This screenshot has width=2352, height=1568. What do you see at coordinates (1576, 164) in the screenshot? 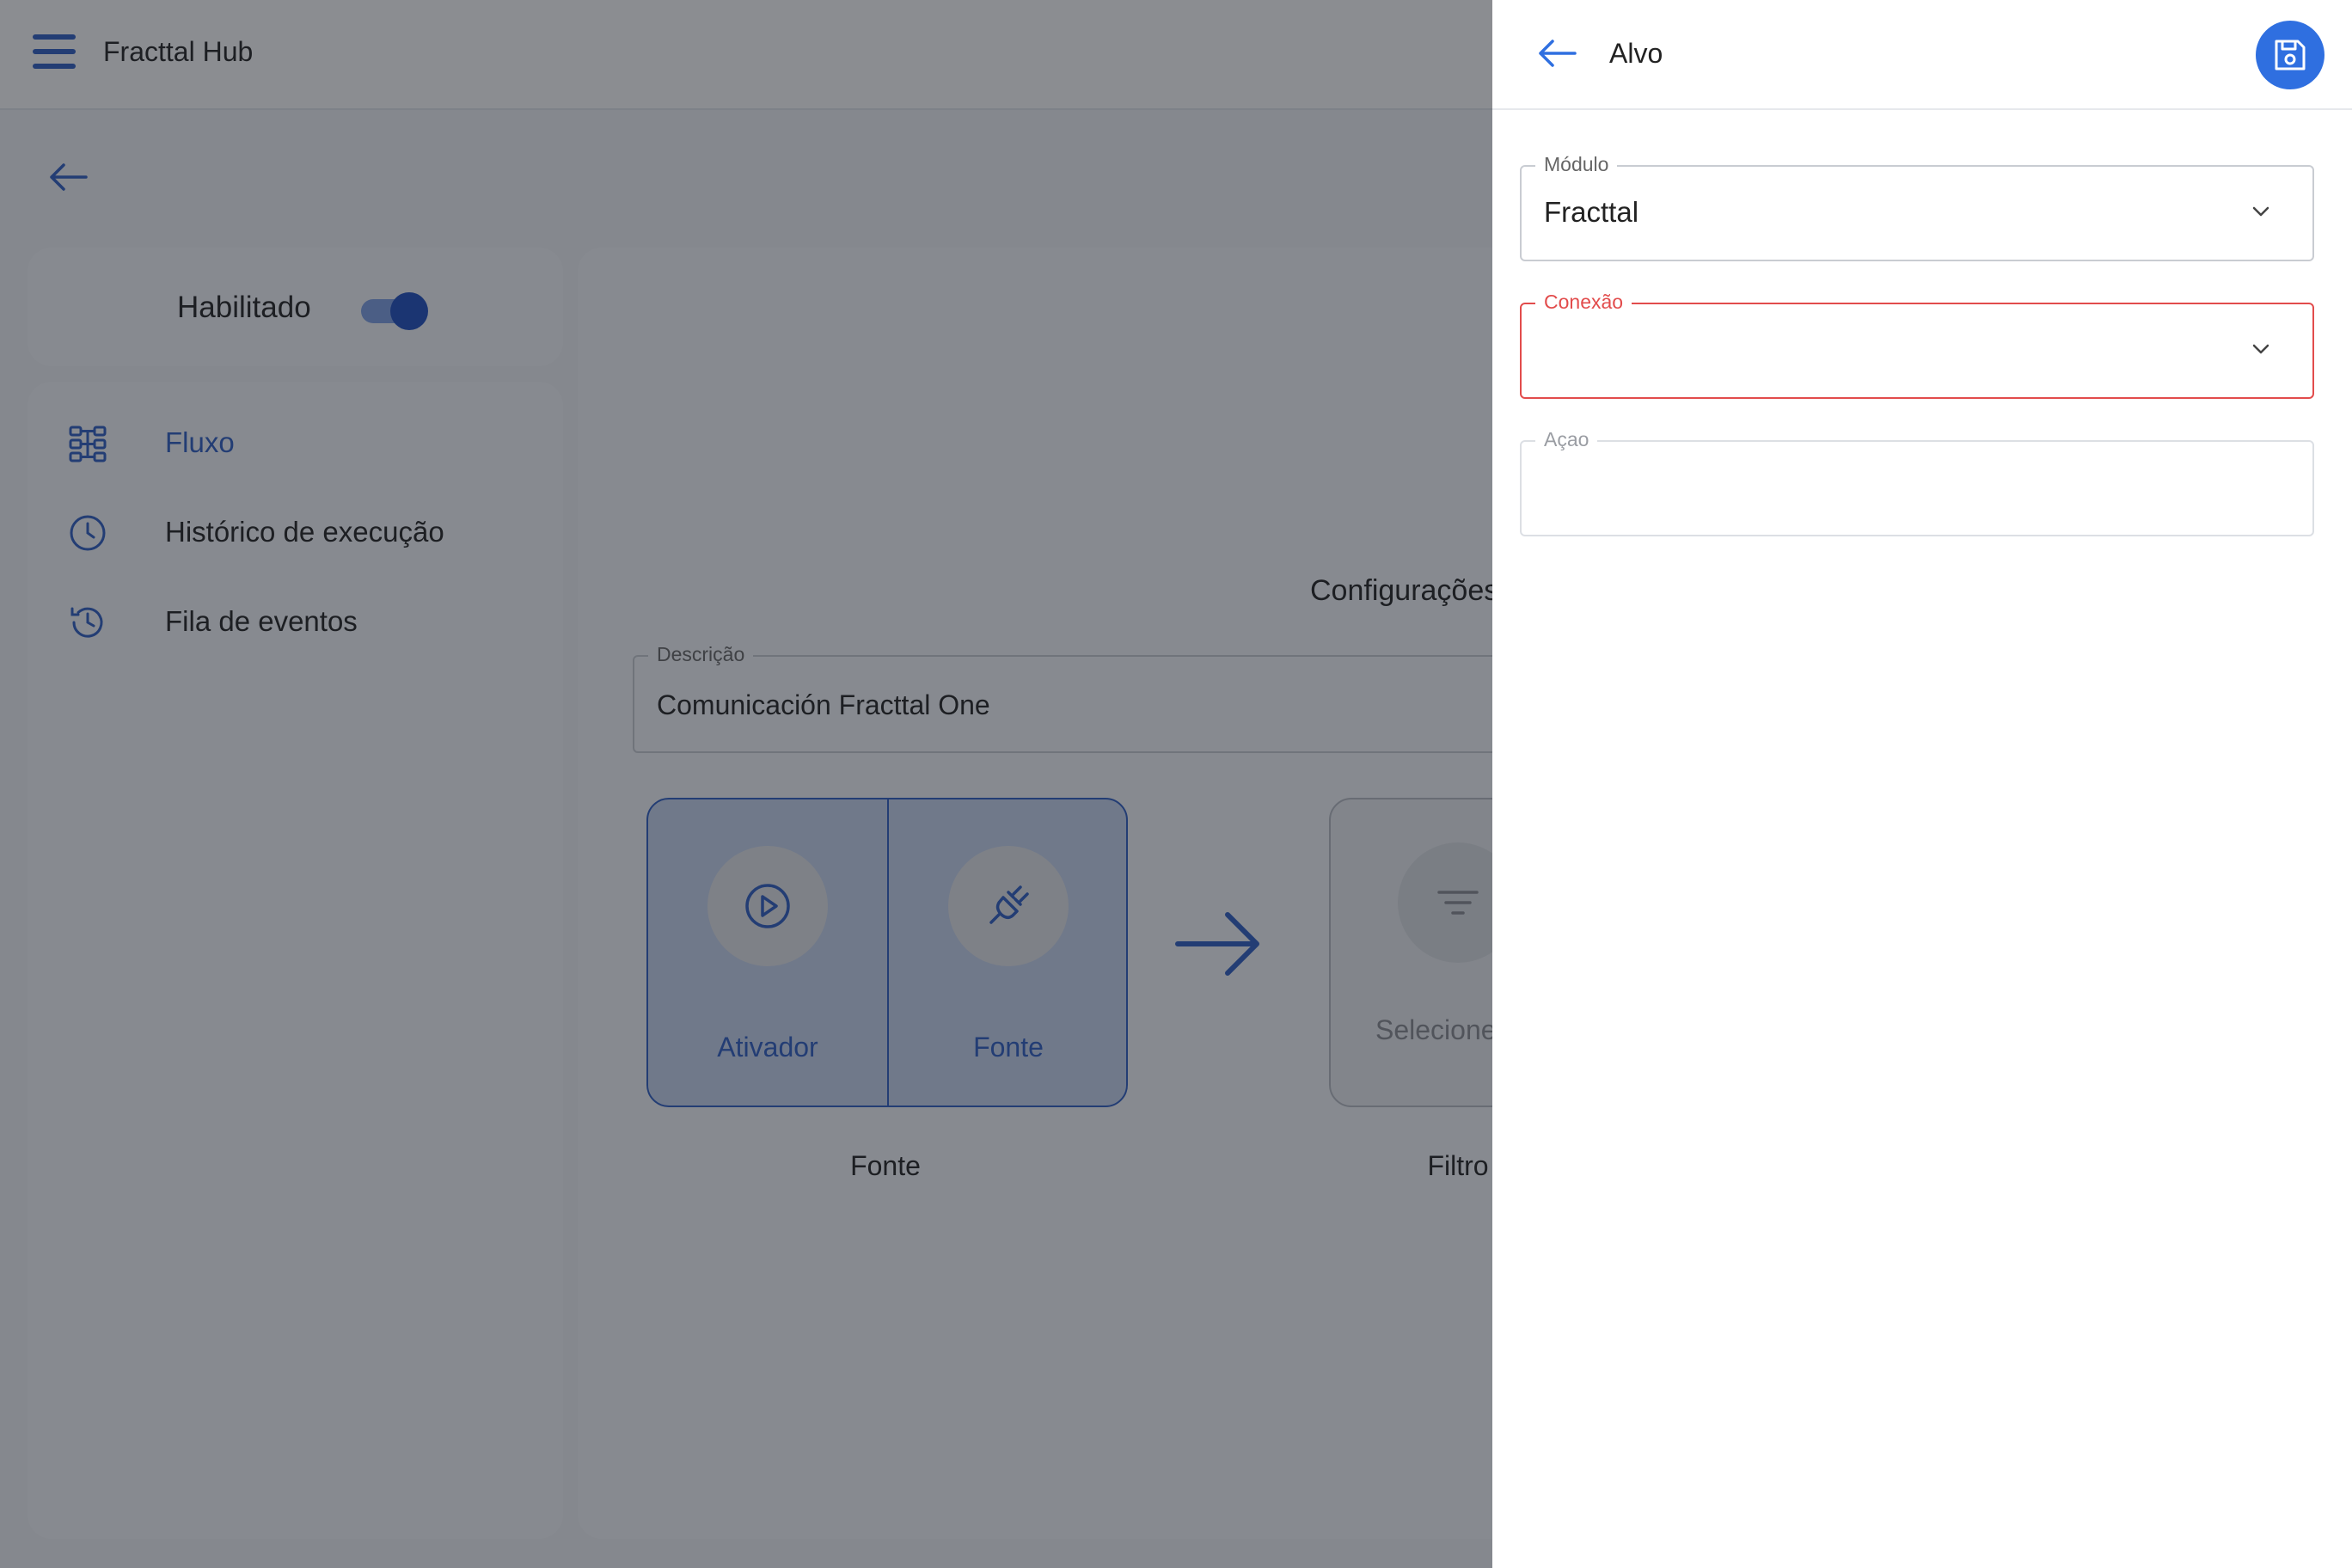
I see `module-label: Módulo` at bounding box center [1576, 164].